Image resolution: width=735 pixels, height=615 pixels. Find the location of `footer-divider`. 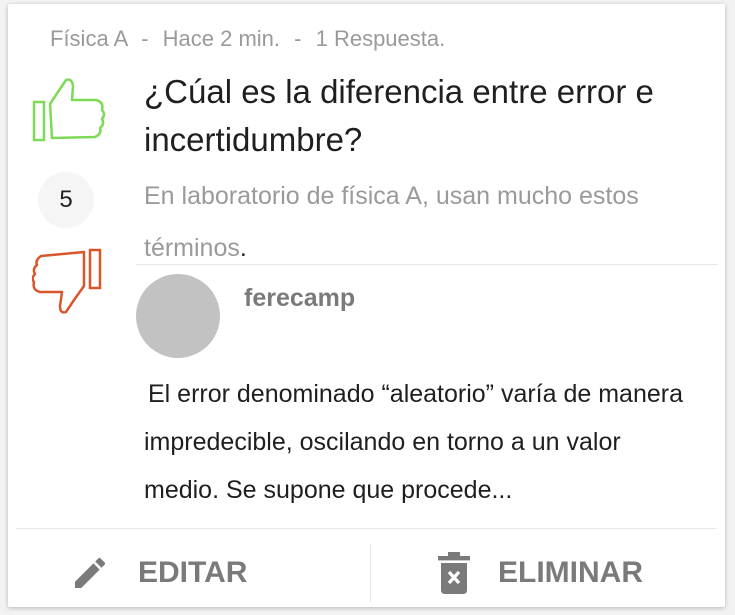

footer-divider is located at coordinates (366, 528).